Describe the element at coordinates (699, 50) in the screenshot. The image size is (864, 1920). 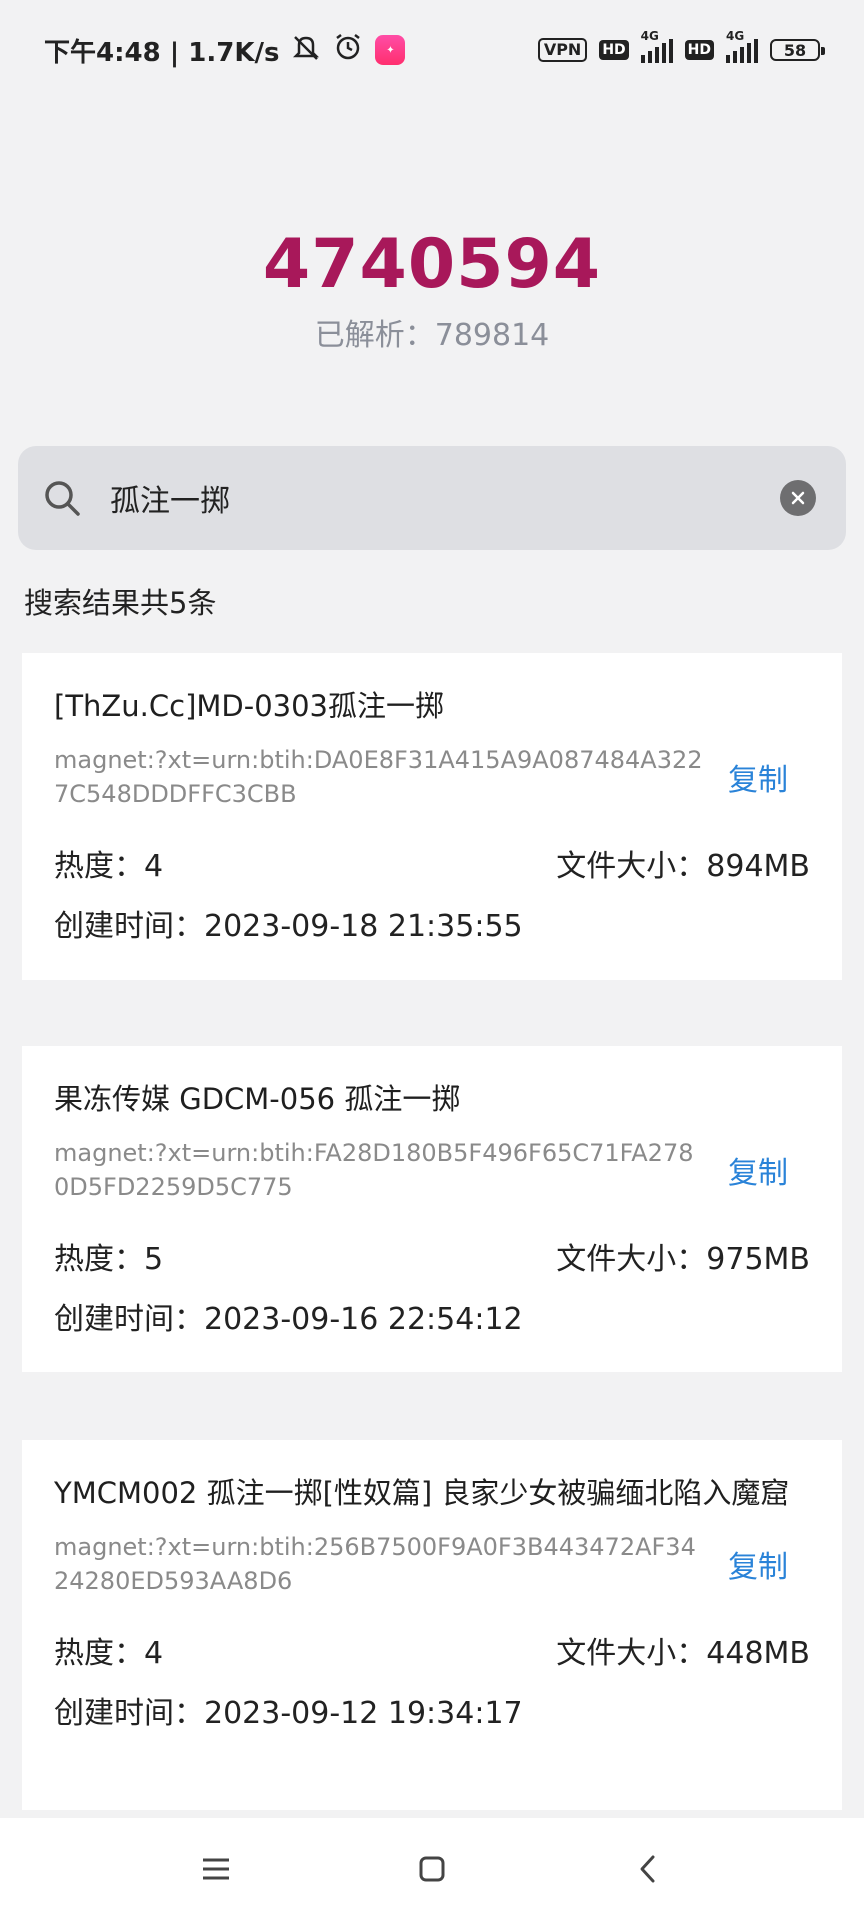
I see `hd-badge-2: HD` at that location.